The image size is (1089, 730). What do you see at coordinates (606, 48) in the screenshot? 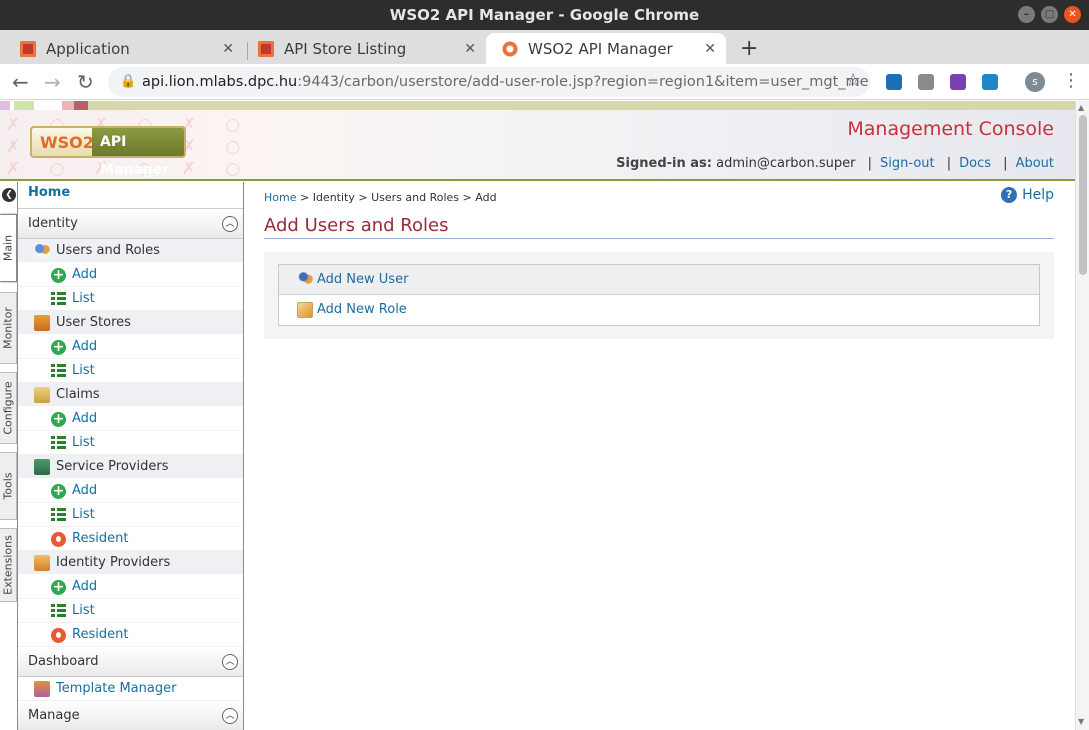
I see `browser-tab-wso2-active: WSO2 API Manager ✕` at bounding box center [606, 48].